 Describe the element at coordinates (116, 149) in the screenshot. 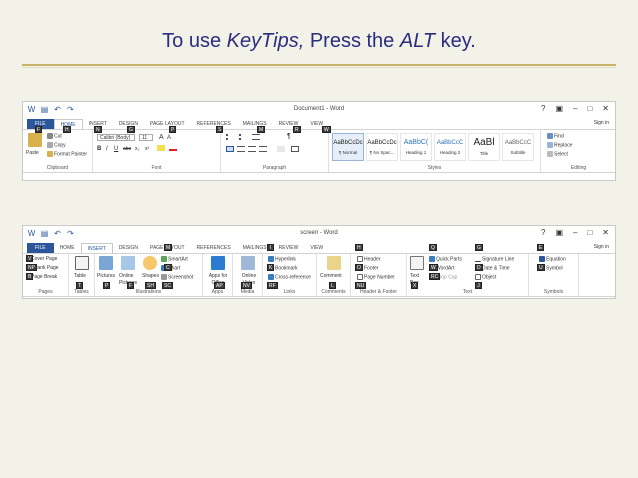

I see `underline-button: U` at that location.